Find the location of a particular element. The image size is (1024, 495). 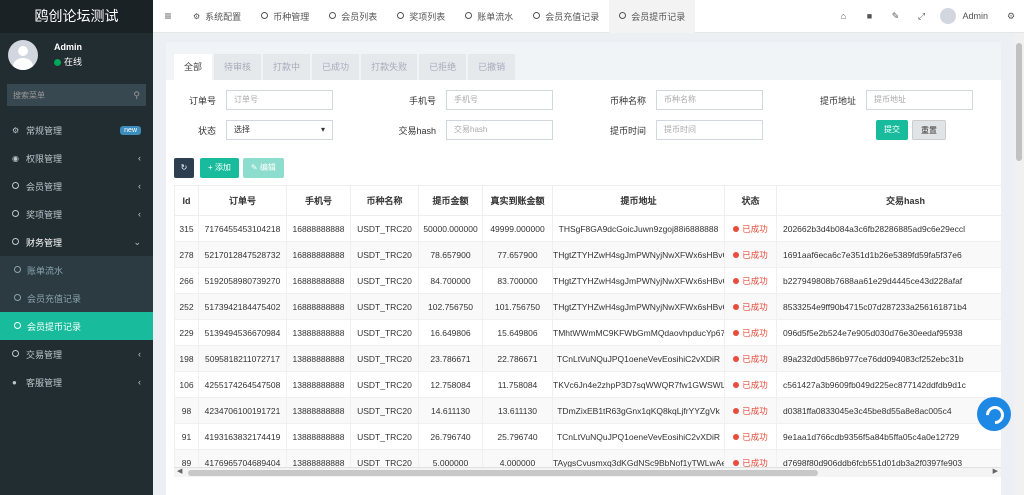

tab-system-config: ⚙ 系统配置 is located at coordinates (217, 16).